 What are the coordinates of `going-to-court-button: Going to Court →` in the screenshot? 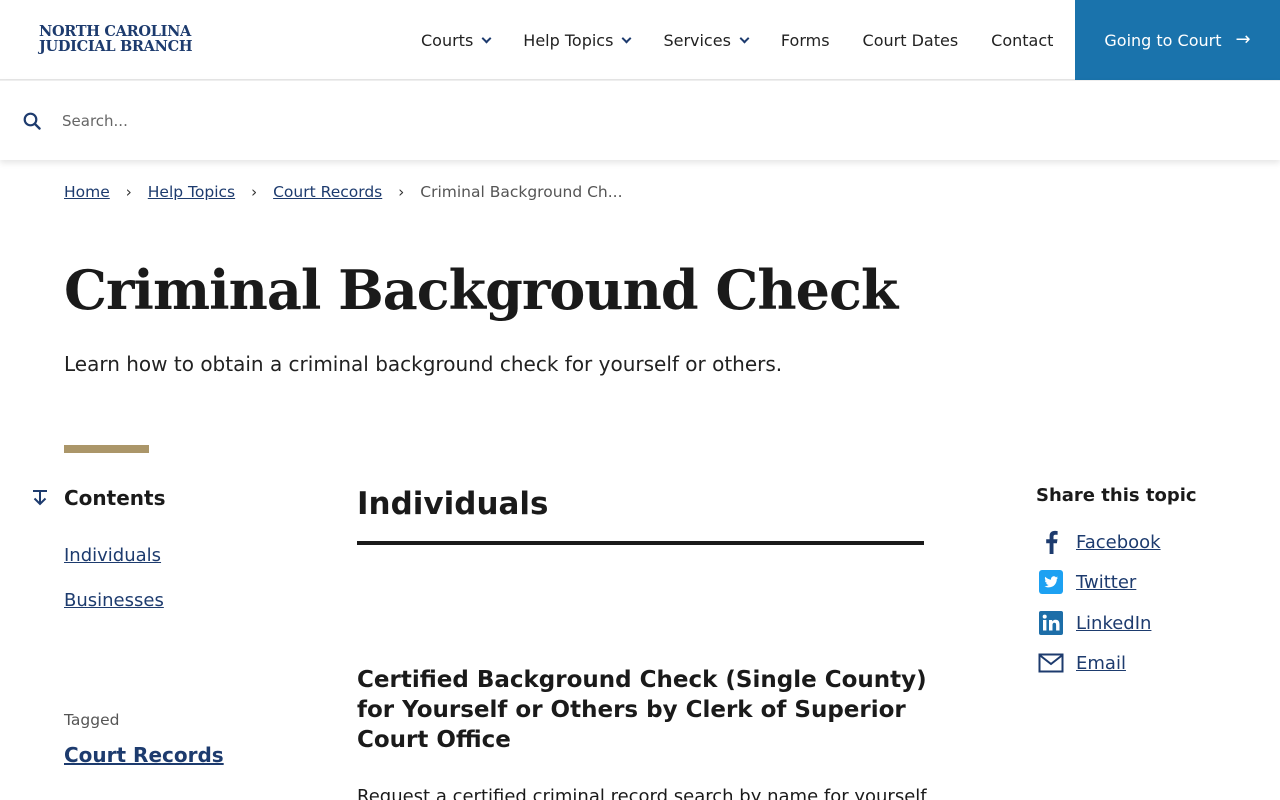 It's located at (1177, 40).